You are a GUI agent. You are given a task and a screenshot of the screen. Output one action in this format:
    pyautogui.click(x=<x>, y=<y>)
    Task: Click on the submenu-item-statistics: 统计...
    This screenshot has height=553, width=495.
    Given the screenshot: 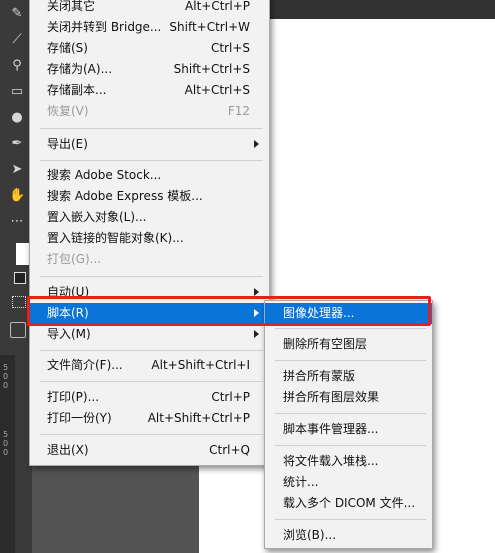 What is the action you would take?
    pyautogui.click(x=348, y=482)
    